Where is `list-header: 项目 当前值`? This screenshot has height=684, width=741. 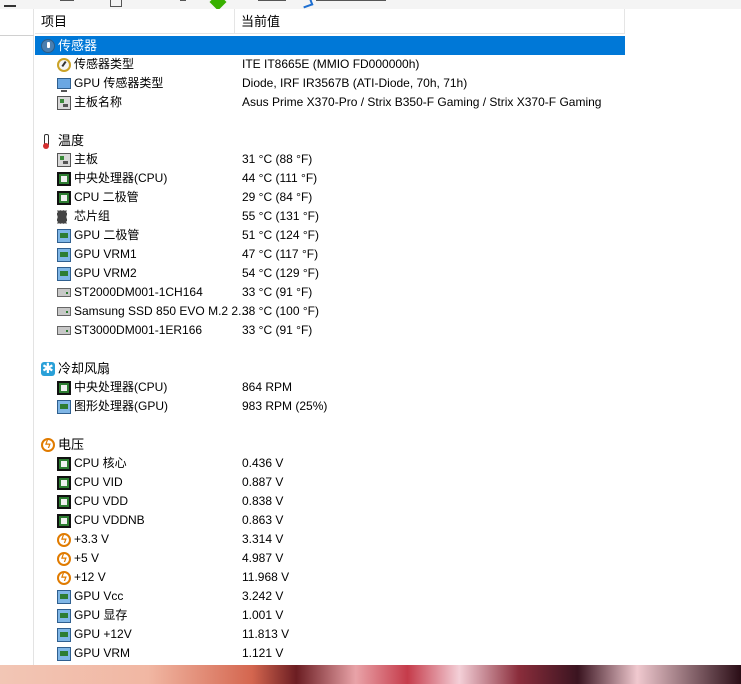
list-header: 项目 当前值 is located at coordinates (330, 21).